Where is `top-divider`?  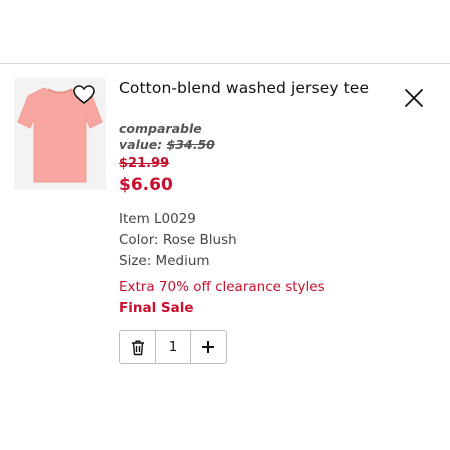
top-divider is located at coordinates (225, 63).